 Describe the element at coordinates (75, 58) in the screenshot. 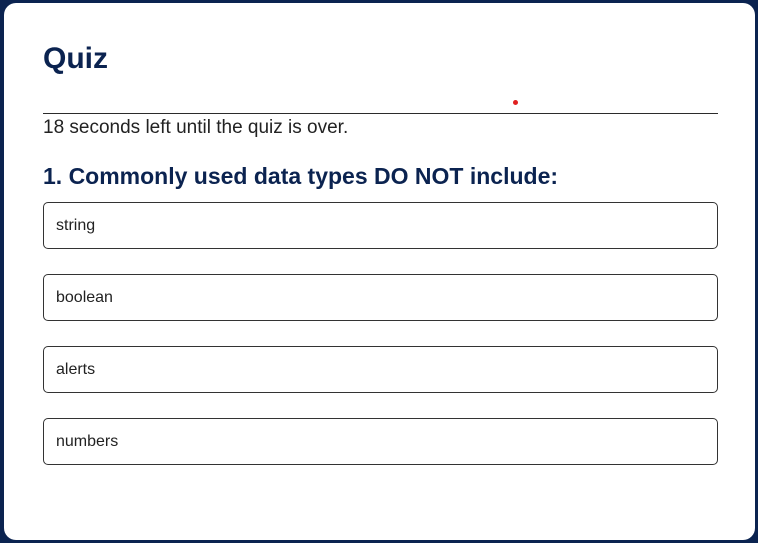

I see `page-title: Quiz` at that location.